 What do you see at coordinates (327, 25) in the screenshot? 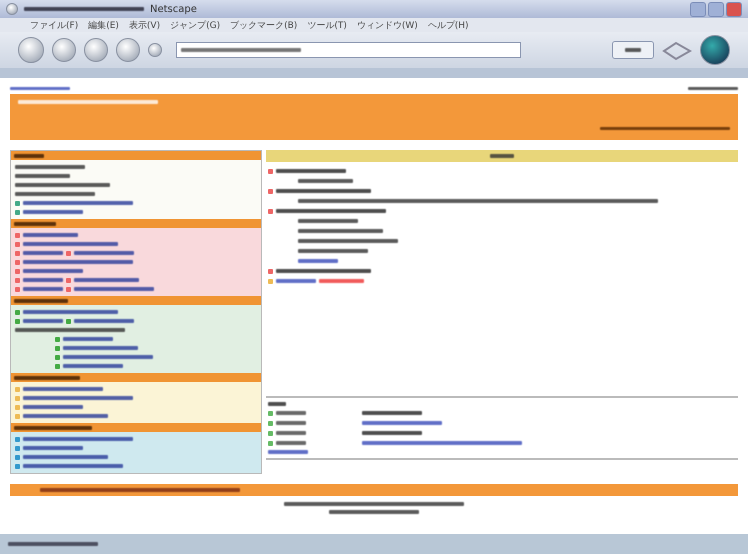
I see `menu-item: ツール(T)` at bounding box center [327, 25].